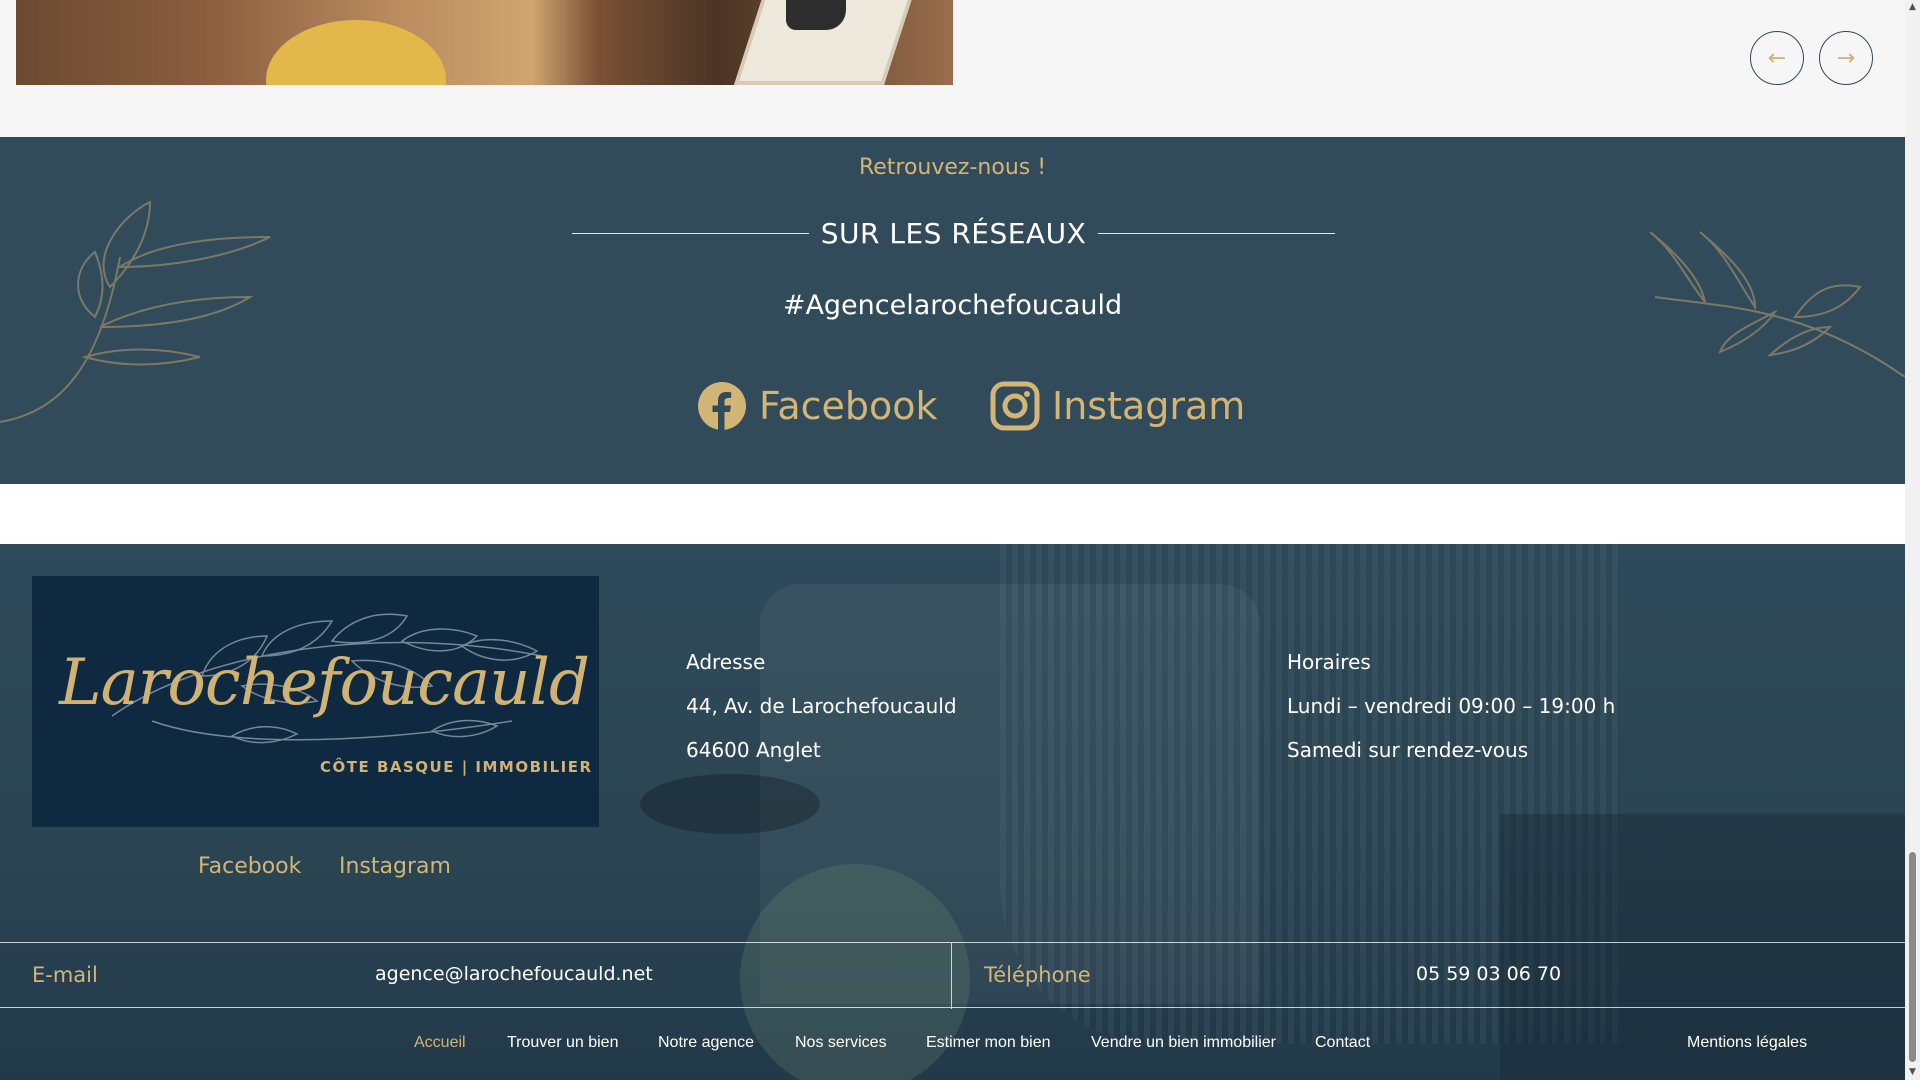 The height and width of the screenshot is (1080, 1920). I want to click on logo-script: Larochefoucauld, so click(324, 683).